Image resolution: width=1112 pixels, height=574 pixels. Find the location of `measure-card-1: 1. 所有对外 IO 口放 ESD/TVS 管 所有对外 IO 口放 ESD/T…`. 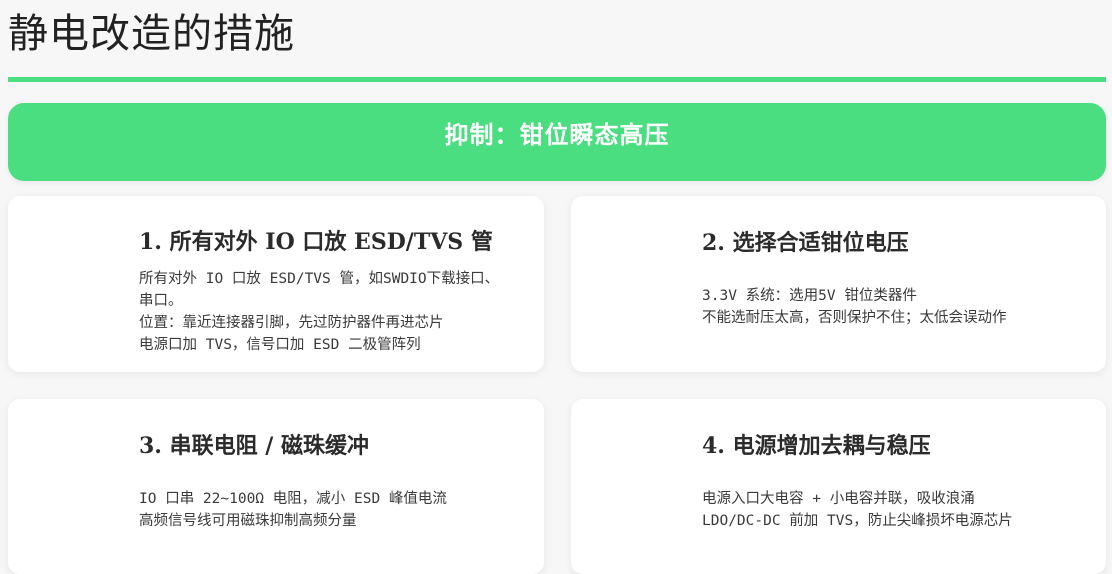

measure-card-1: 1. 所有对外 IO 口放 ESD/TVS 管 所有对外 IO 口放 ESD/T… is located at coordinates (276, 284).